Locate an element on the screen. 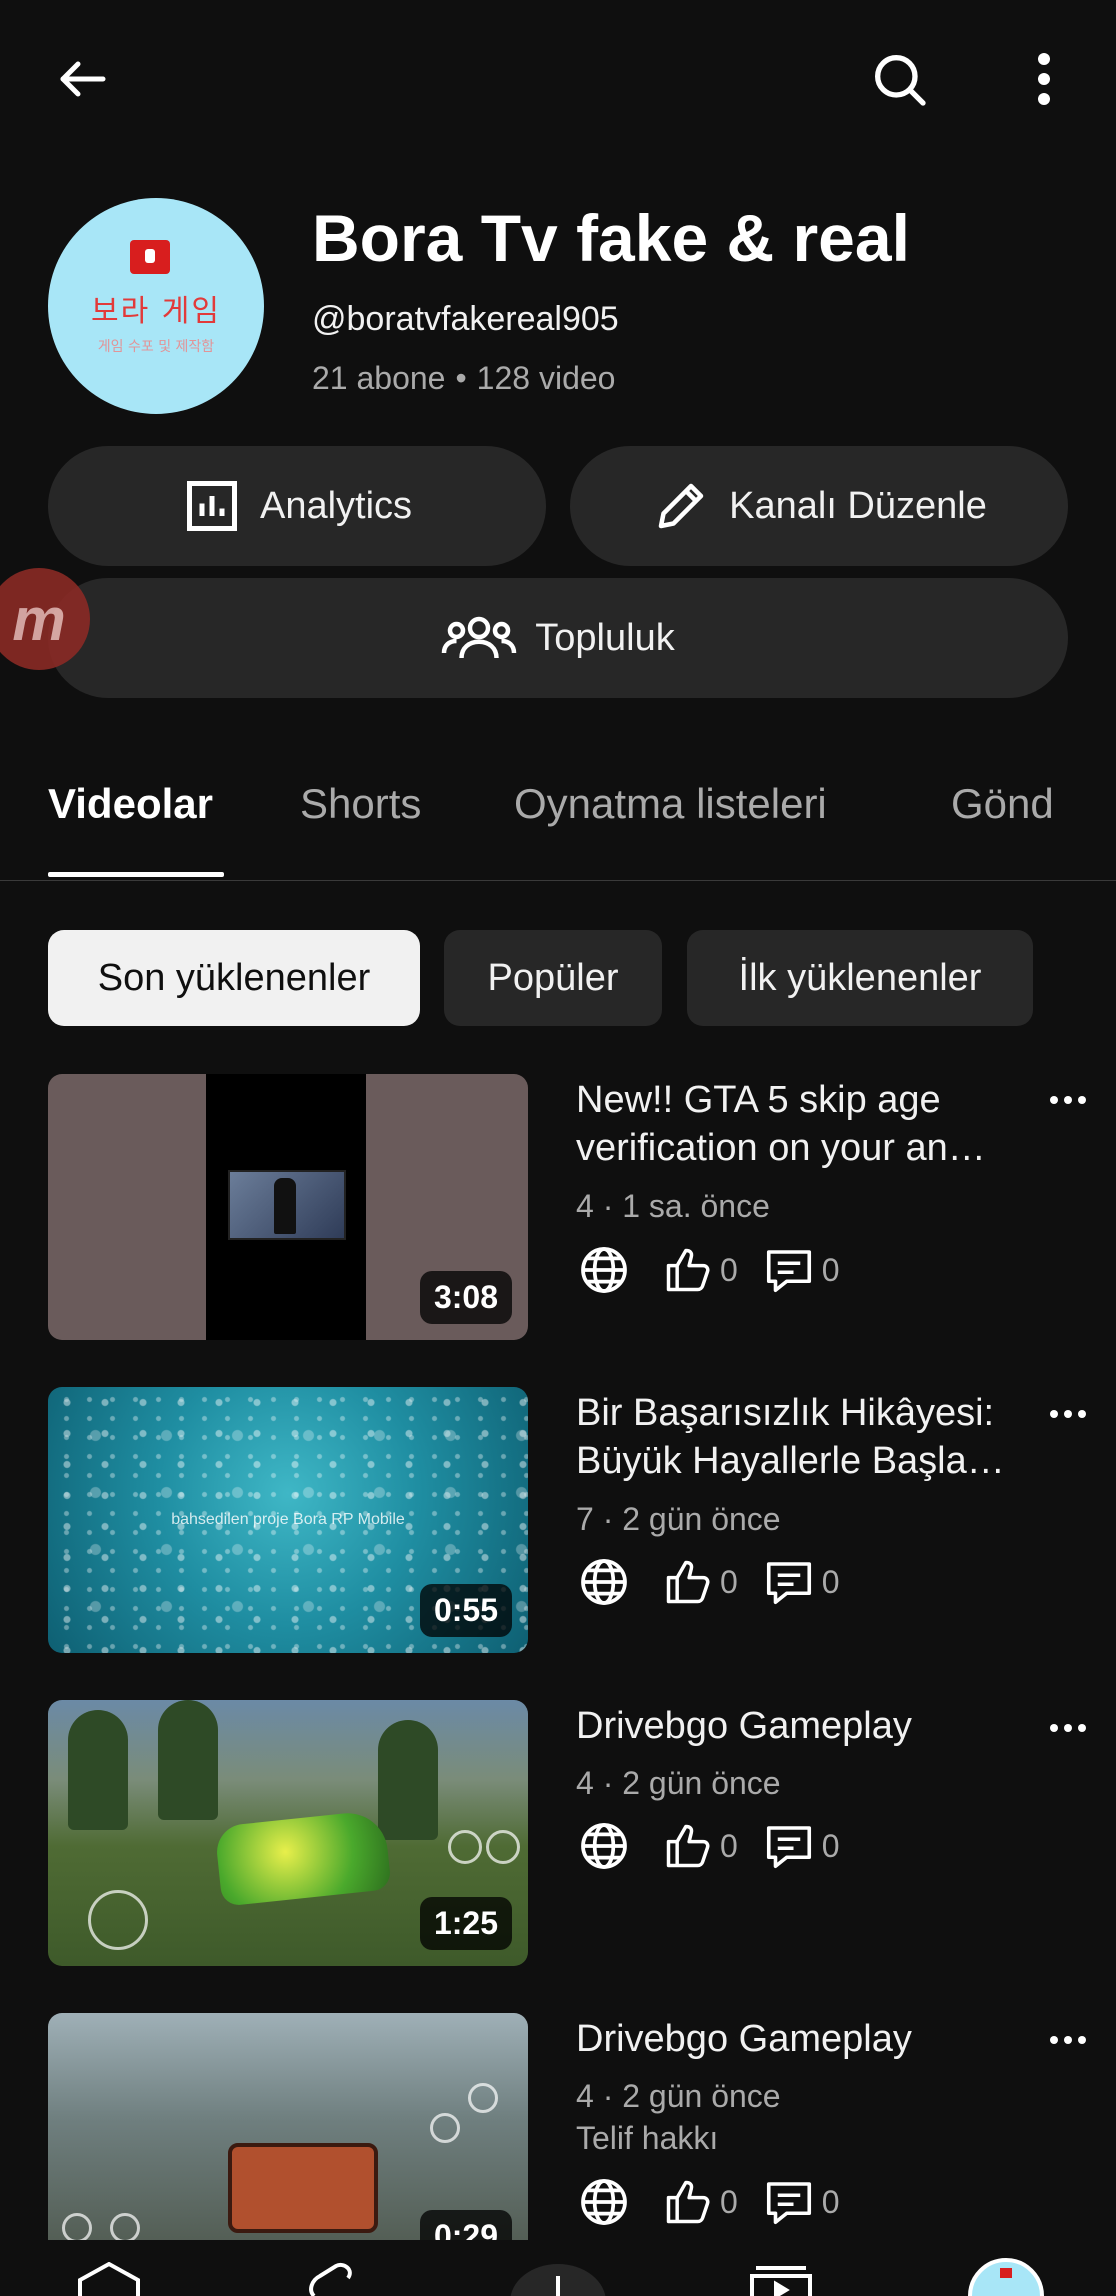 The image size is (1116, 2296). back-button is located at coordinates (83, 79).